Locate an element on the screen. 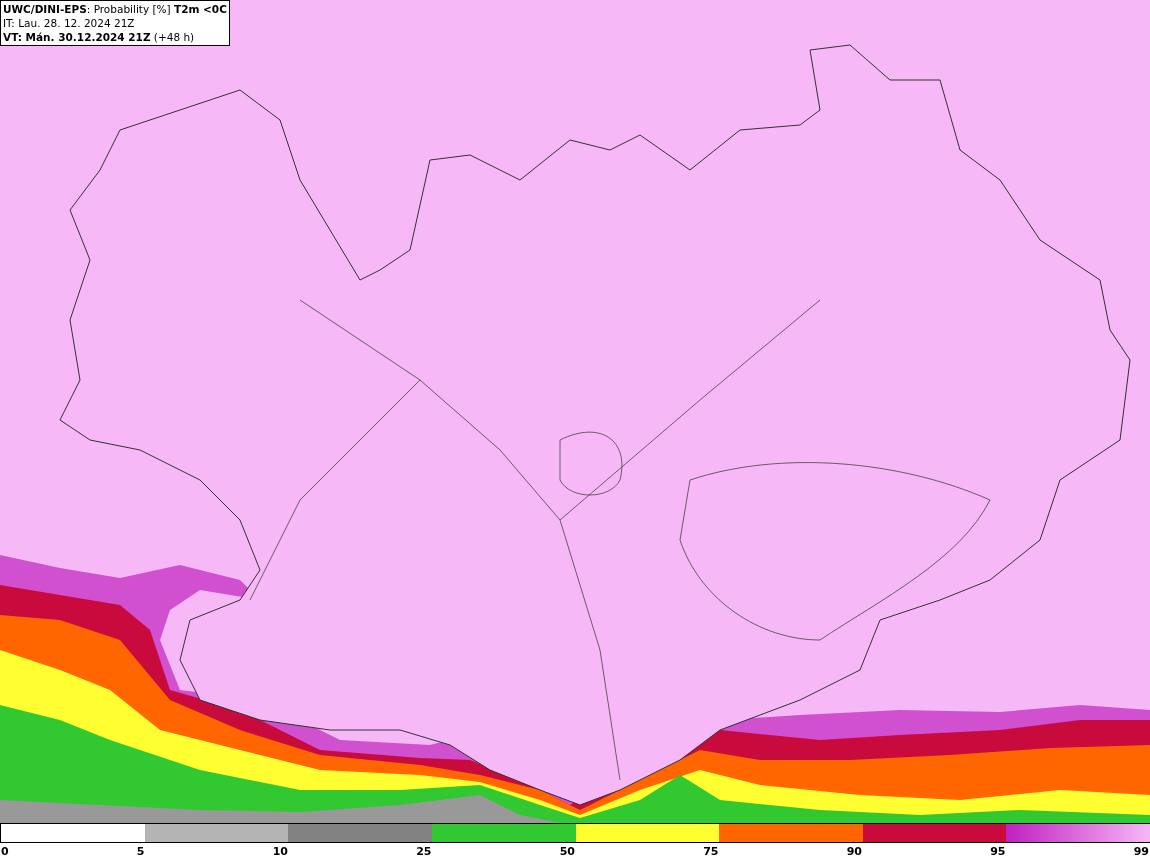 The width and height of the screenshot is (1150, 863). legend-tick-label: 95 is located at coordinates (998, 852).